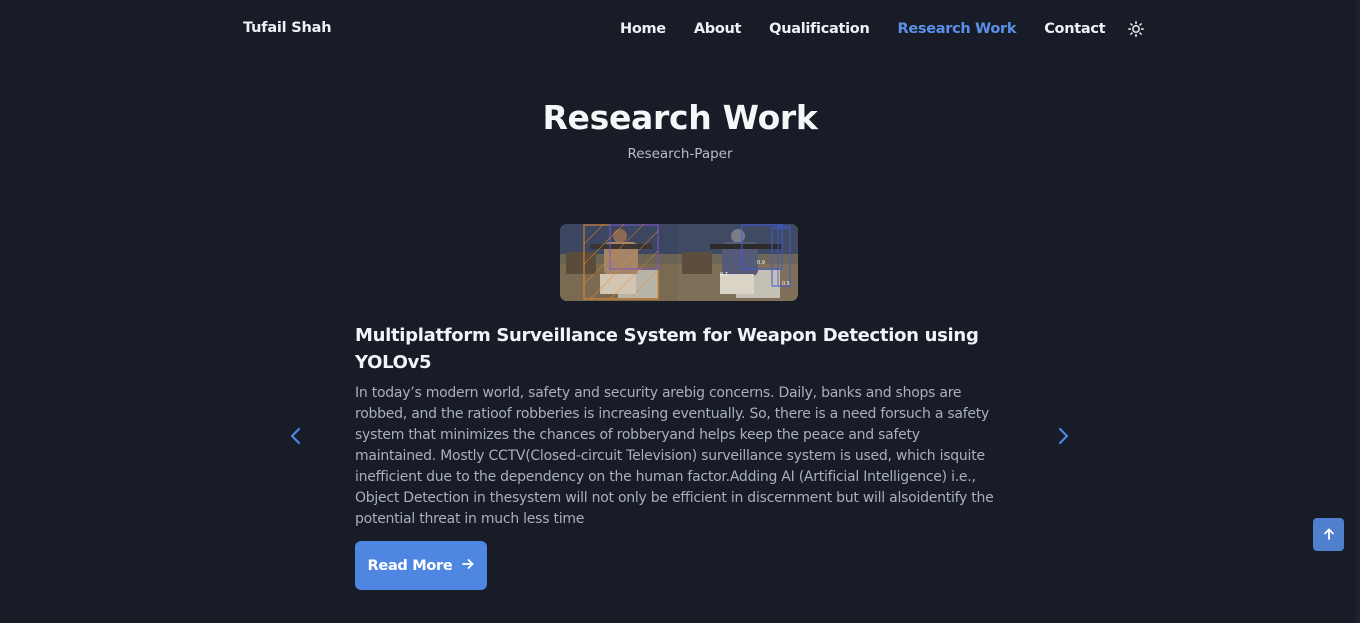 The height and width of the screenshot is (623, 1360). I want to click on read-more-button: Read More, so click(421, 565).